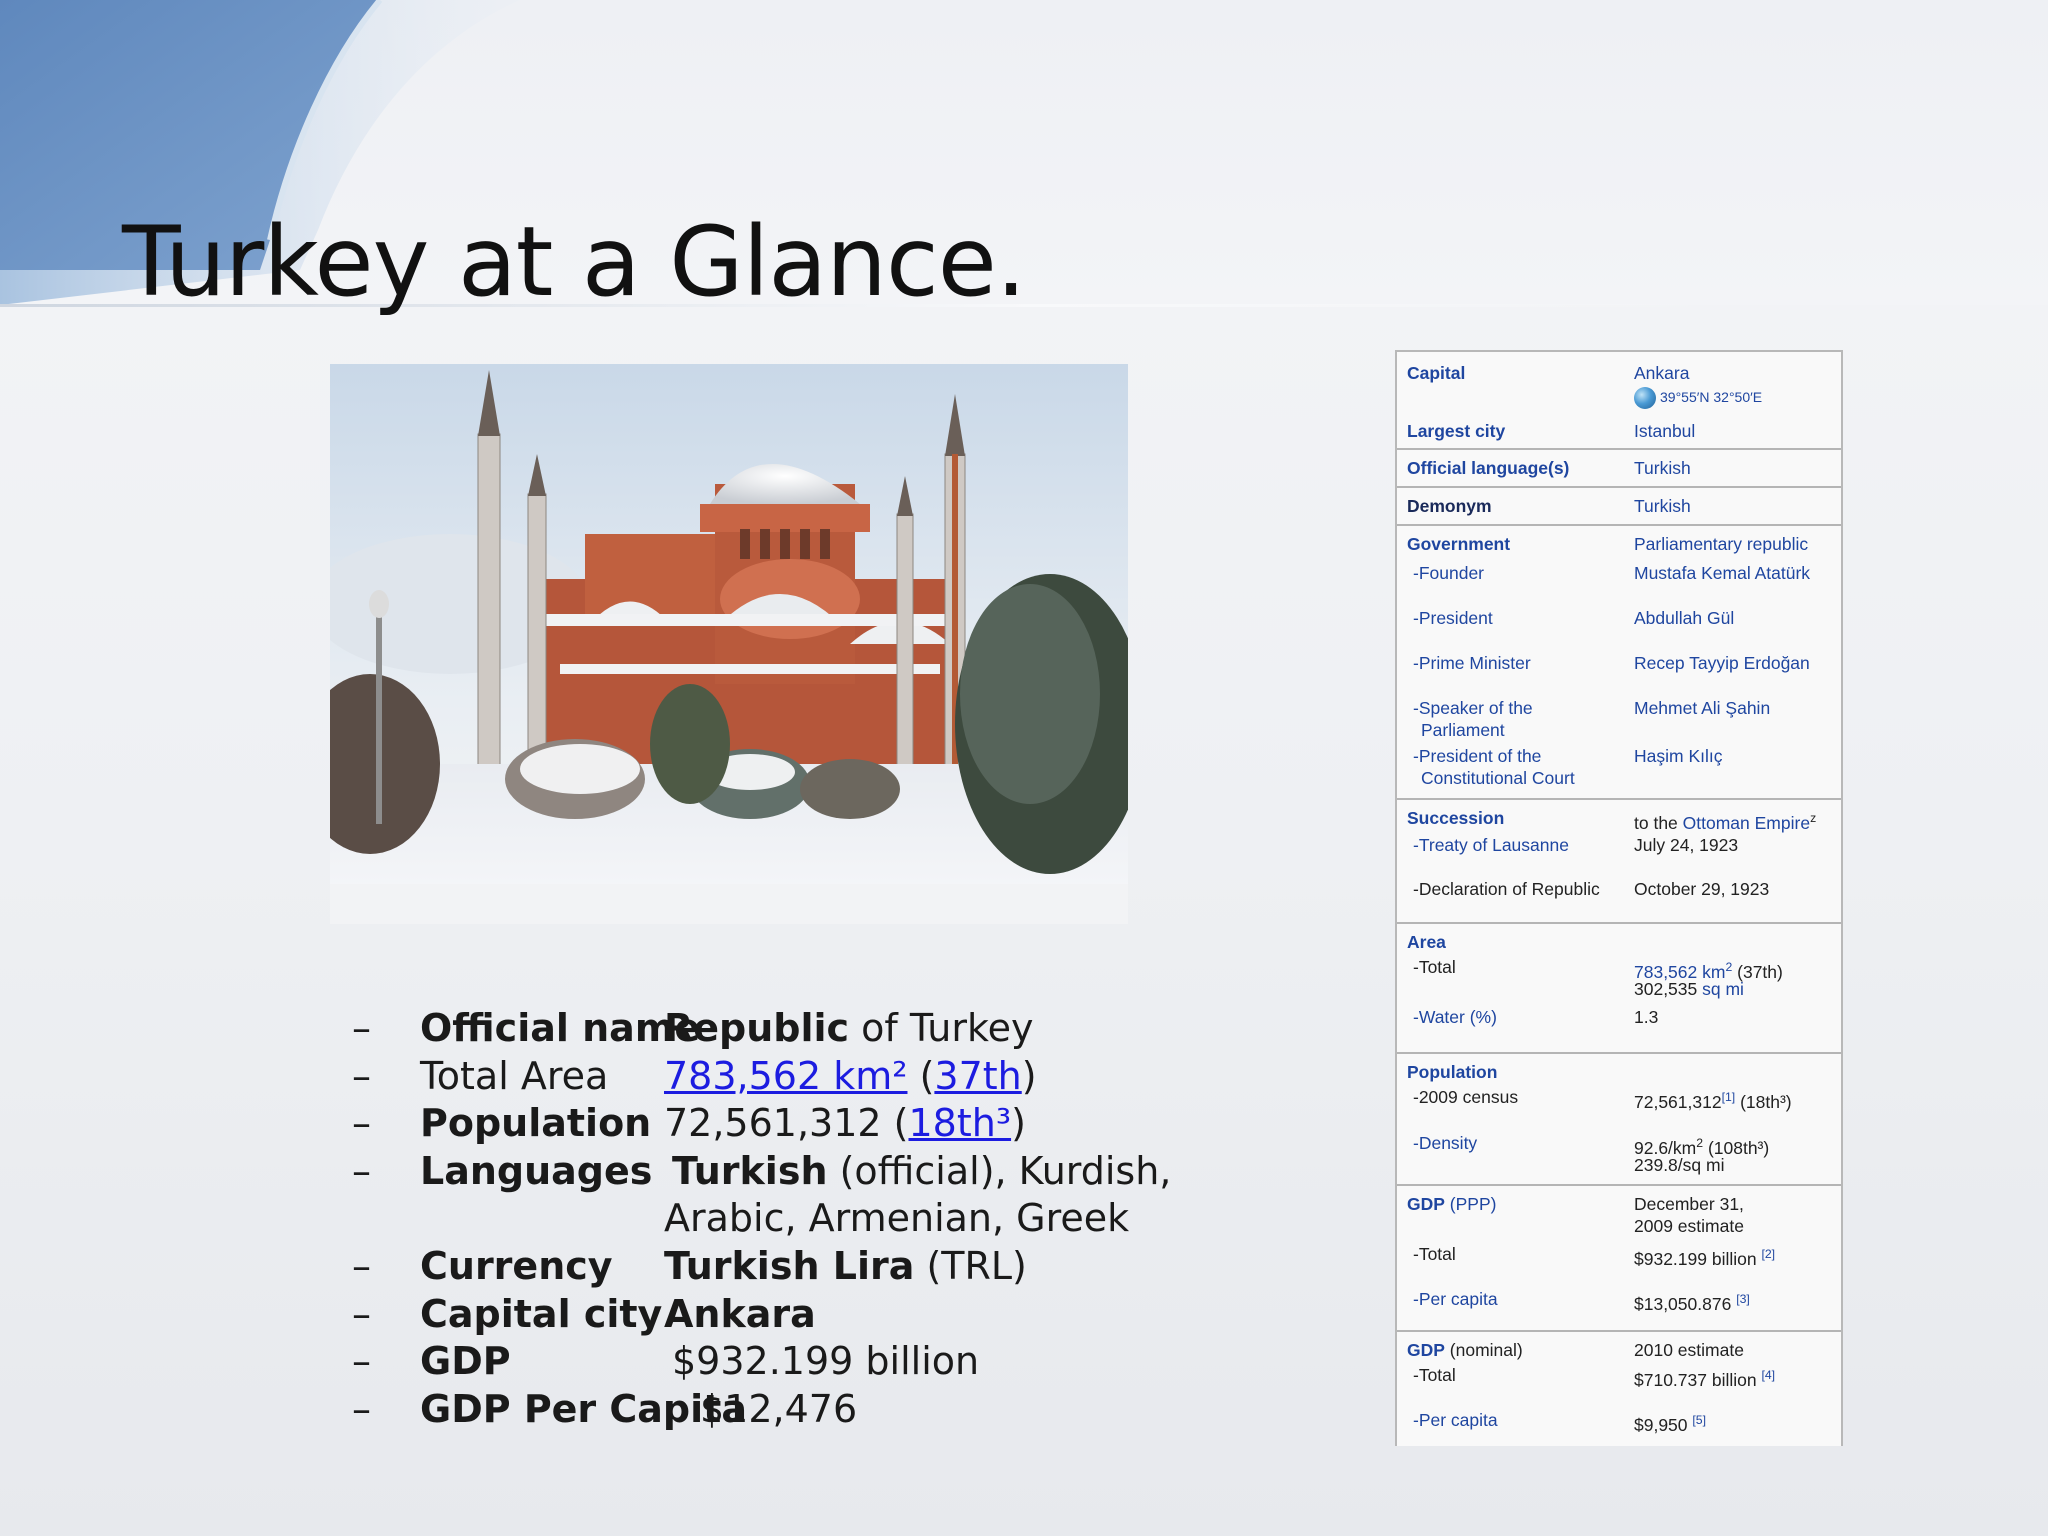  I want to click on gdp-nom-total-number: $710.737 billion, so click(1698, 1379).